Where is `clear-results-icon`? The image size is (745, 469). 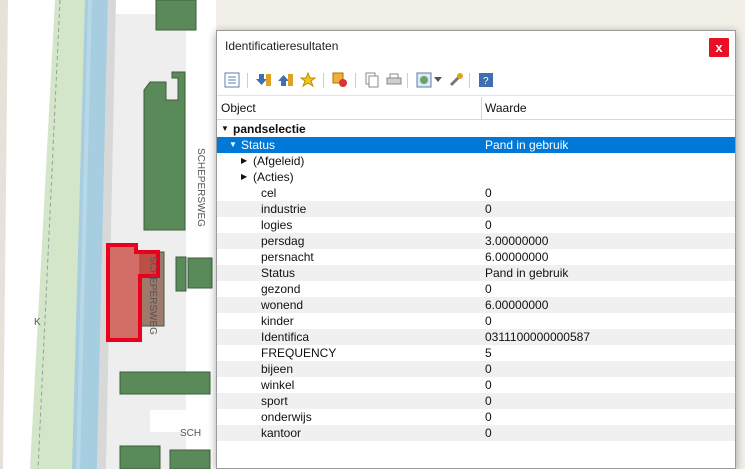 clear-results-icon is located at coordinates (340, 80).